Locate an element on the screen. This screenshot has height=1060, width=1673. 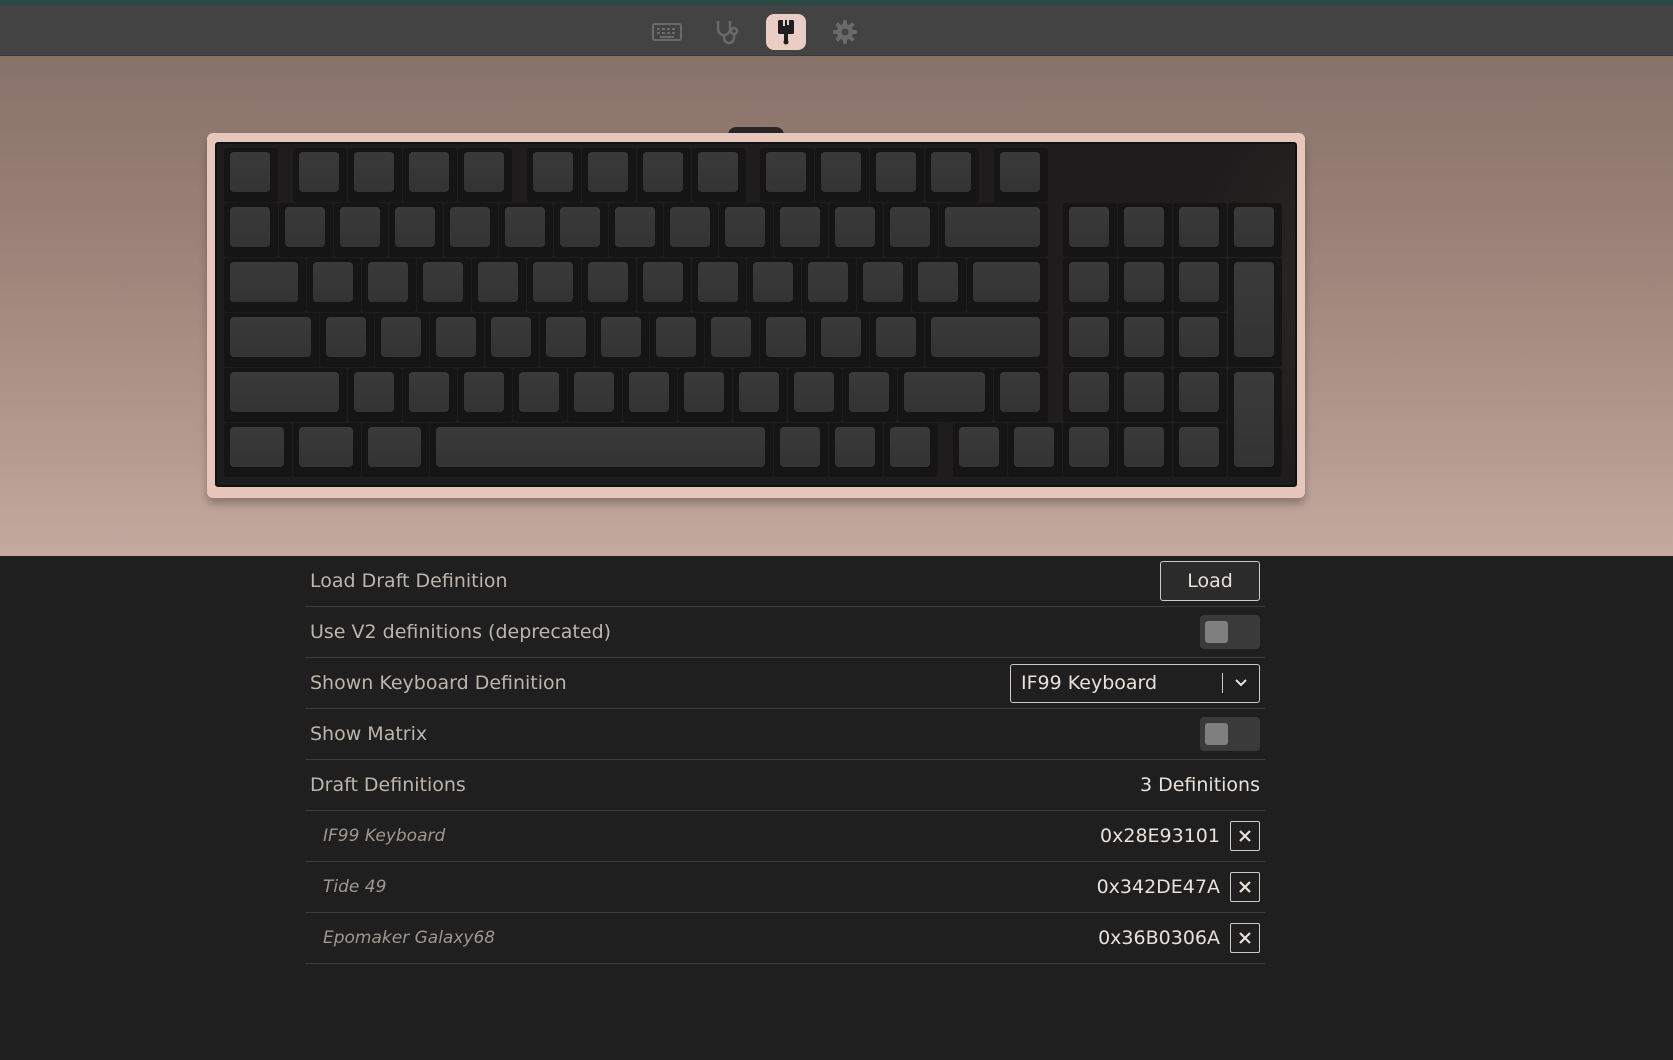
load-button: Load is located at coordinates (1210, 581).